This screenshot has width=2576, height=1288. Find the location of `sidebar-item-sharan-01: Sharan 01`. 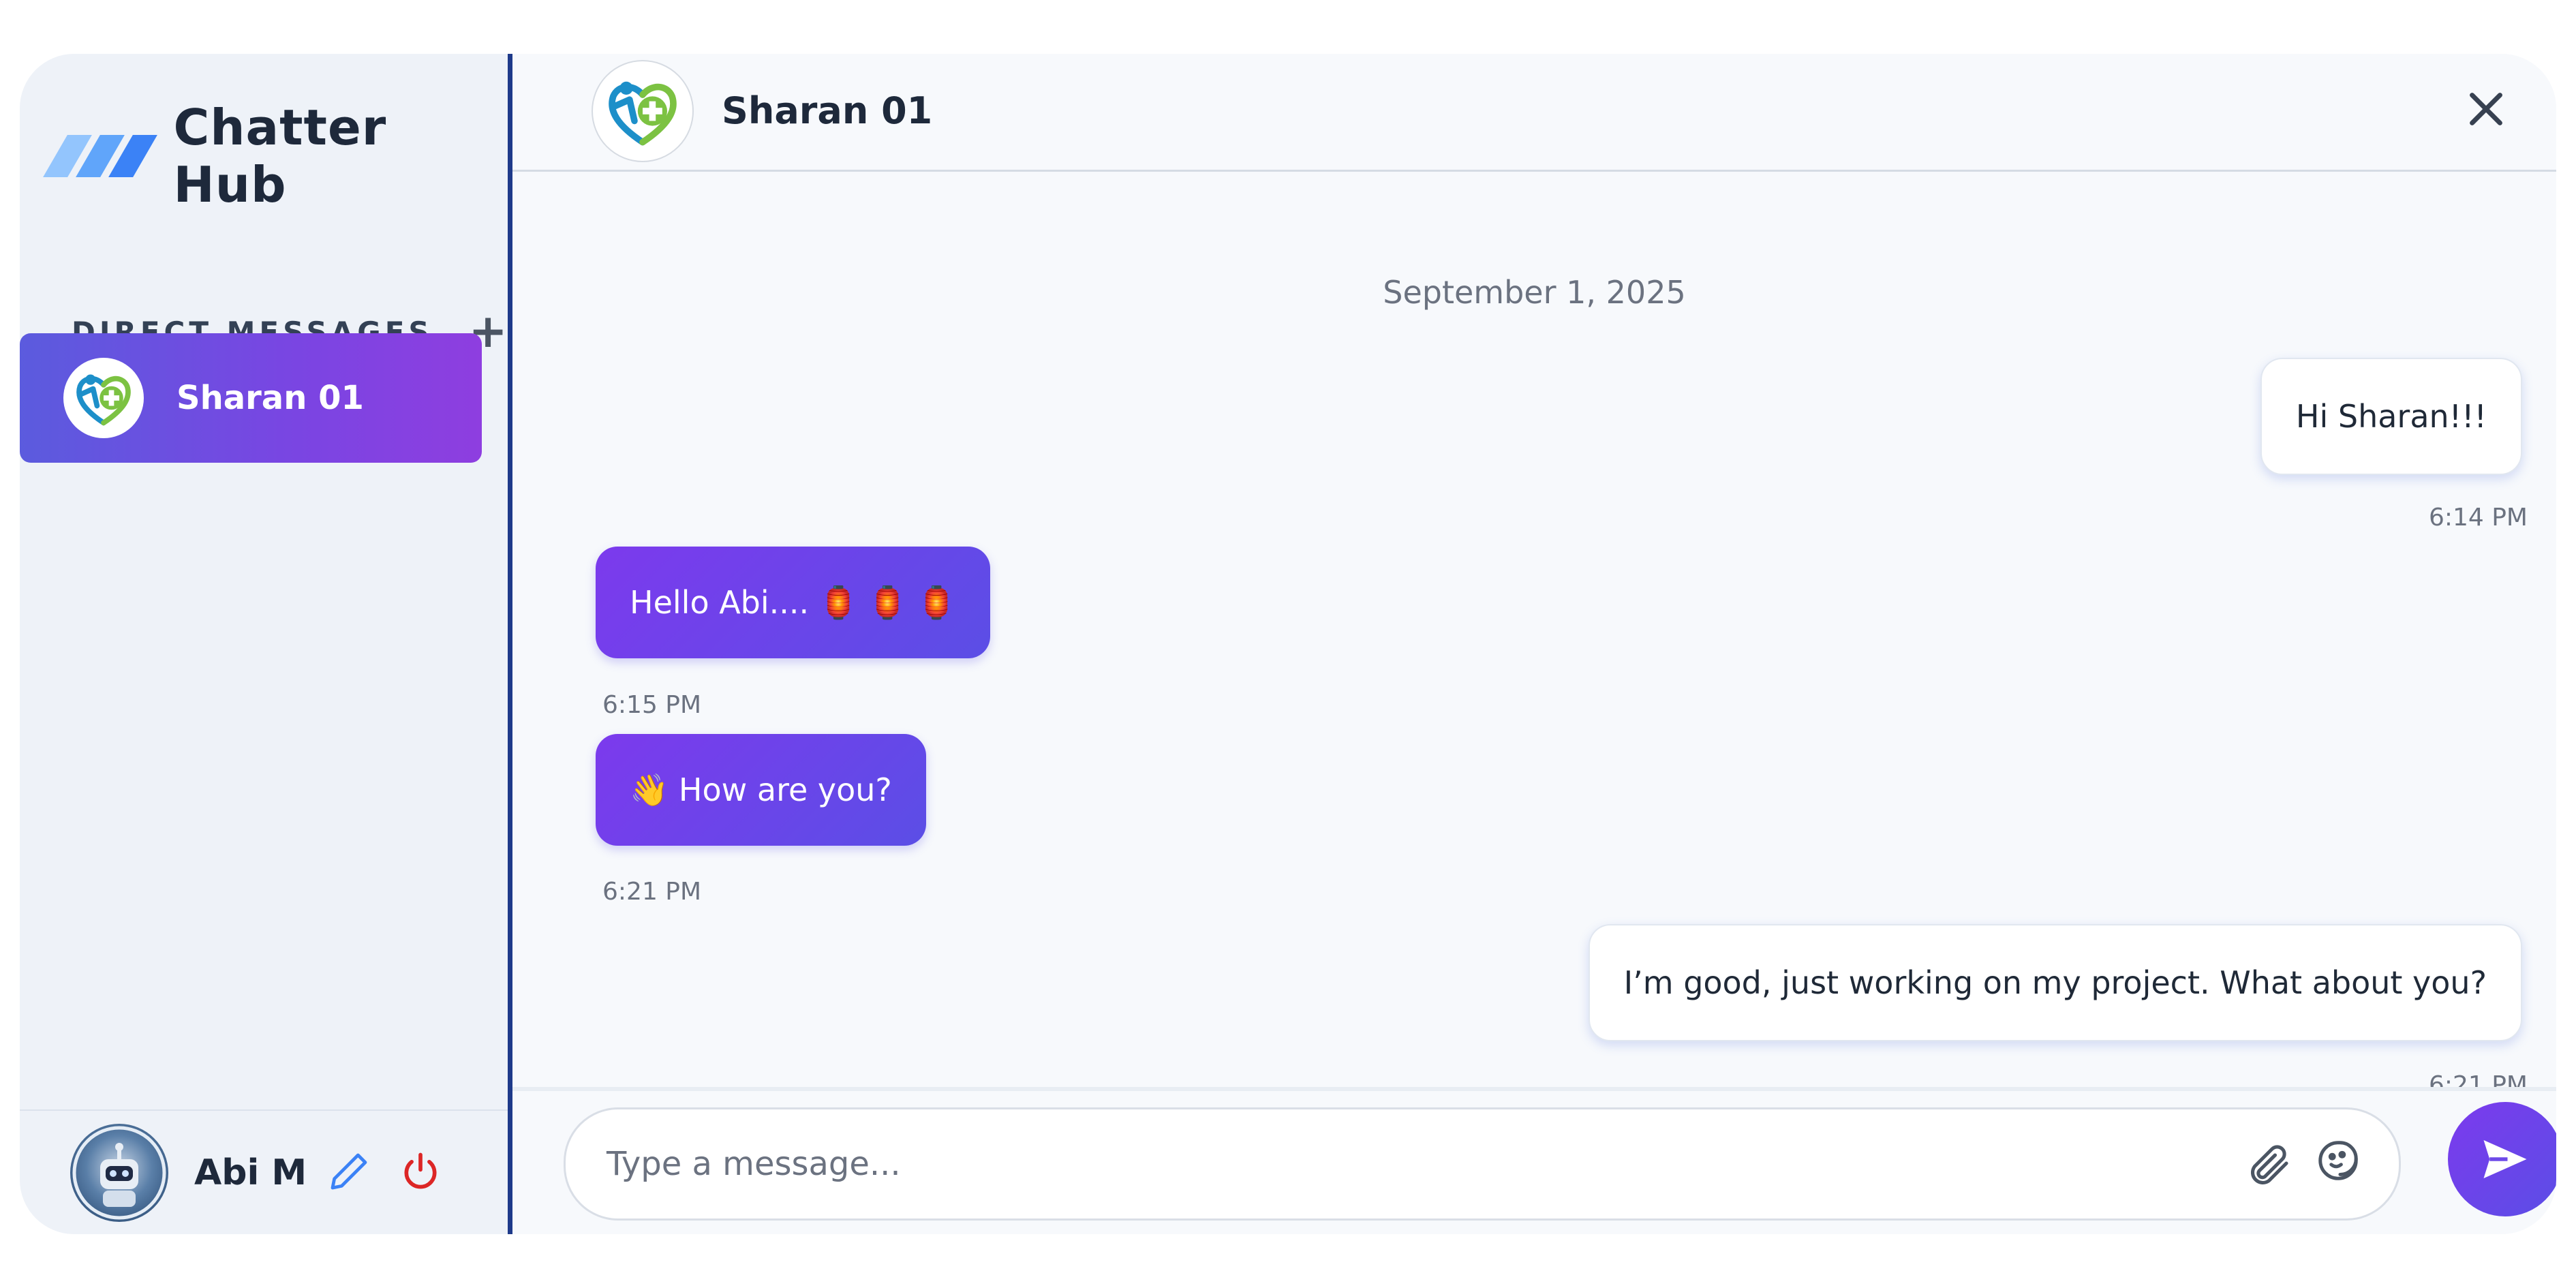

sidebar-item-sharan-01: Sharan 01 is located at coordinates (251, 398).